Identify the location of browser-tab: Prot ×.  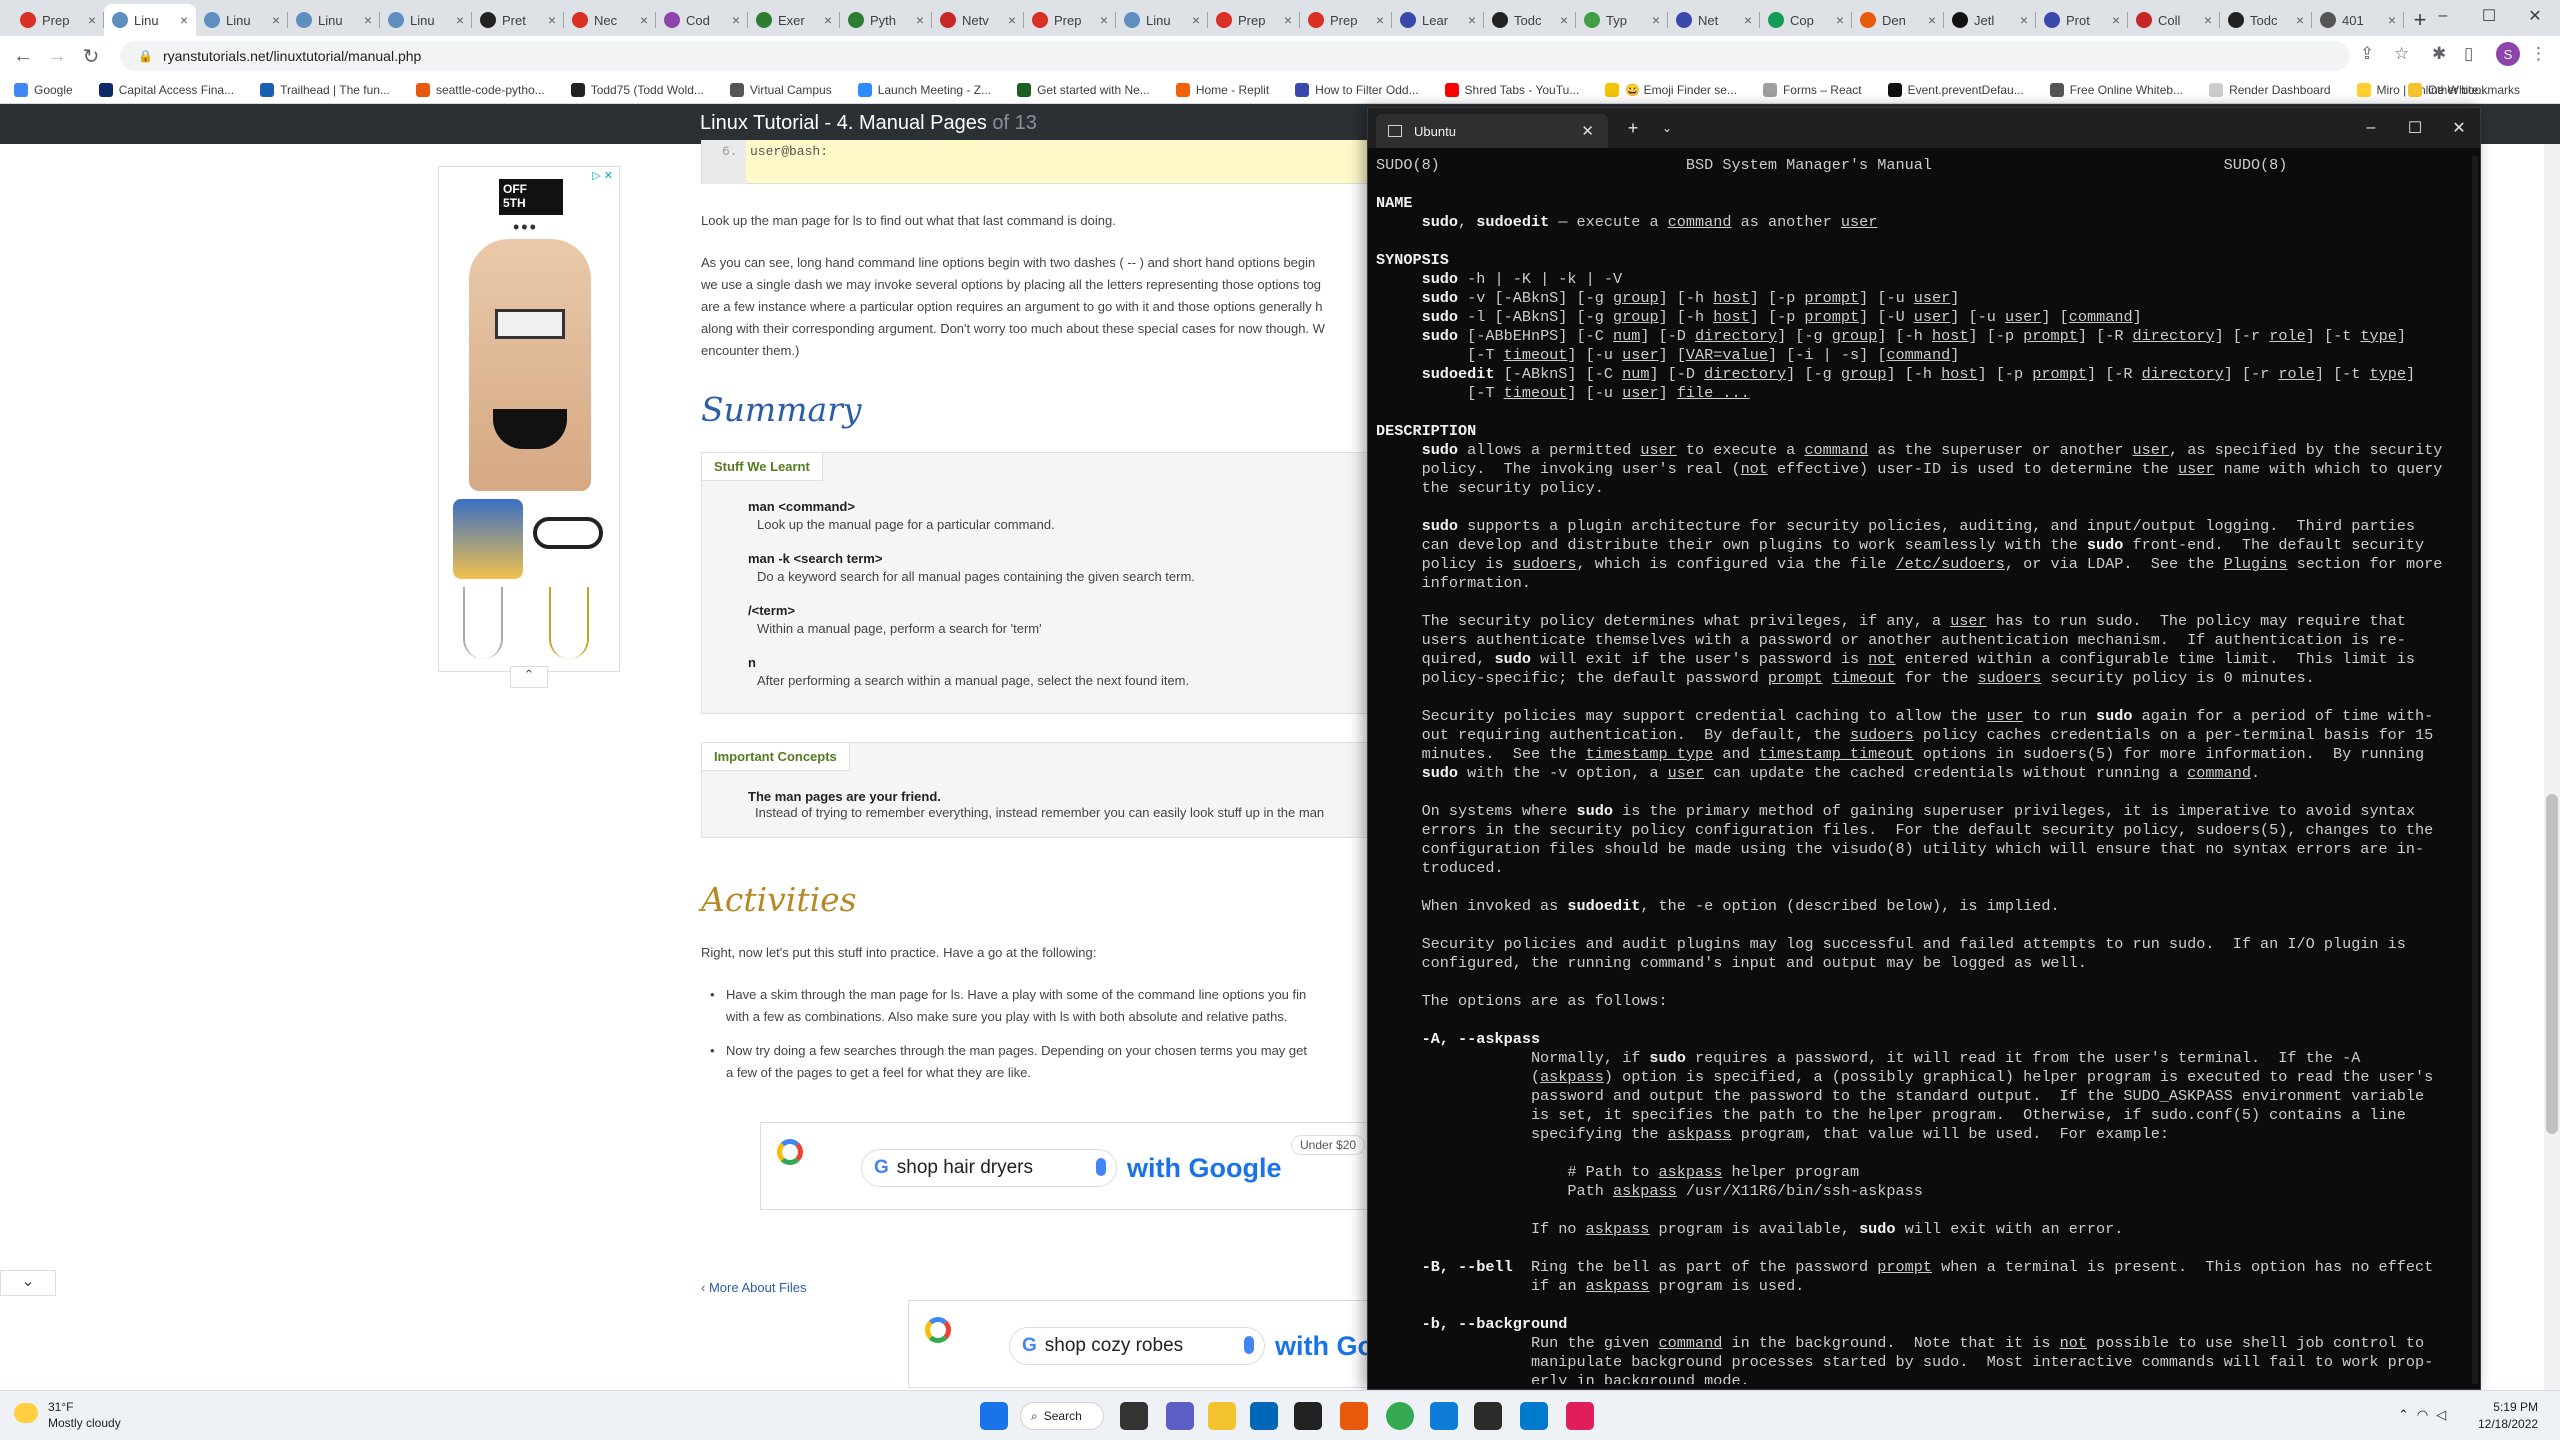
(2082, 20).